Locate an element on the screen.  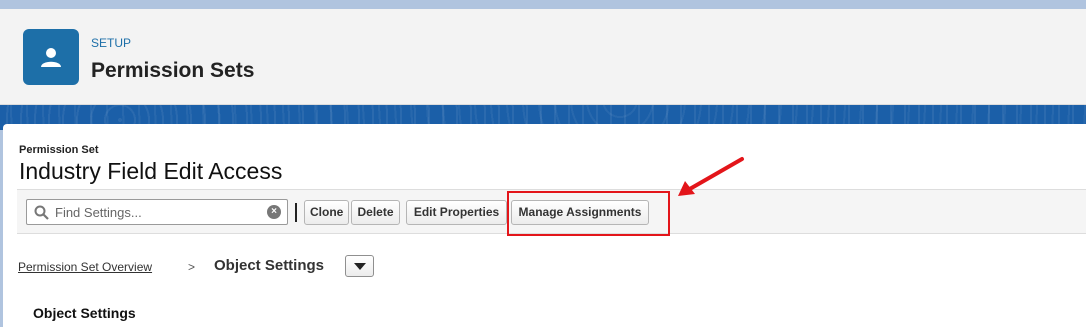
find-settings-input is located at coordinates (155, 212).